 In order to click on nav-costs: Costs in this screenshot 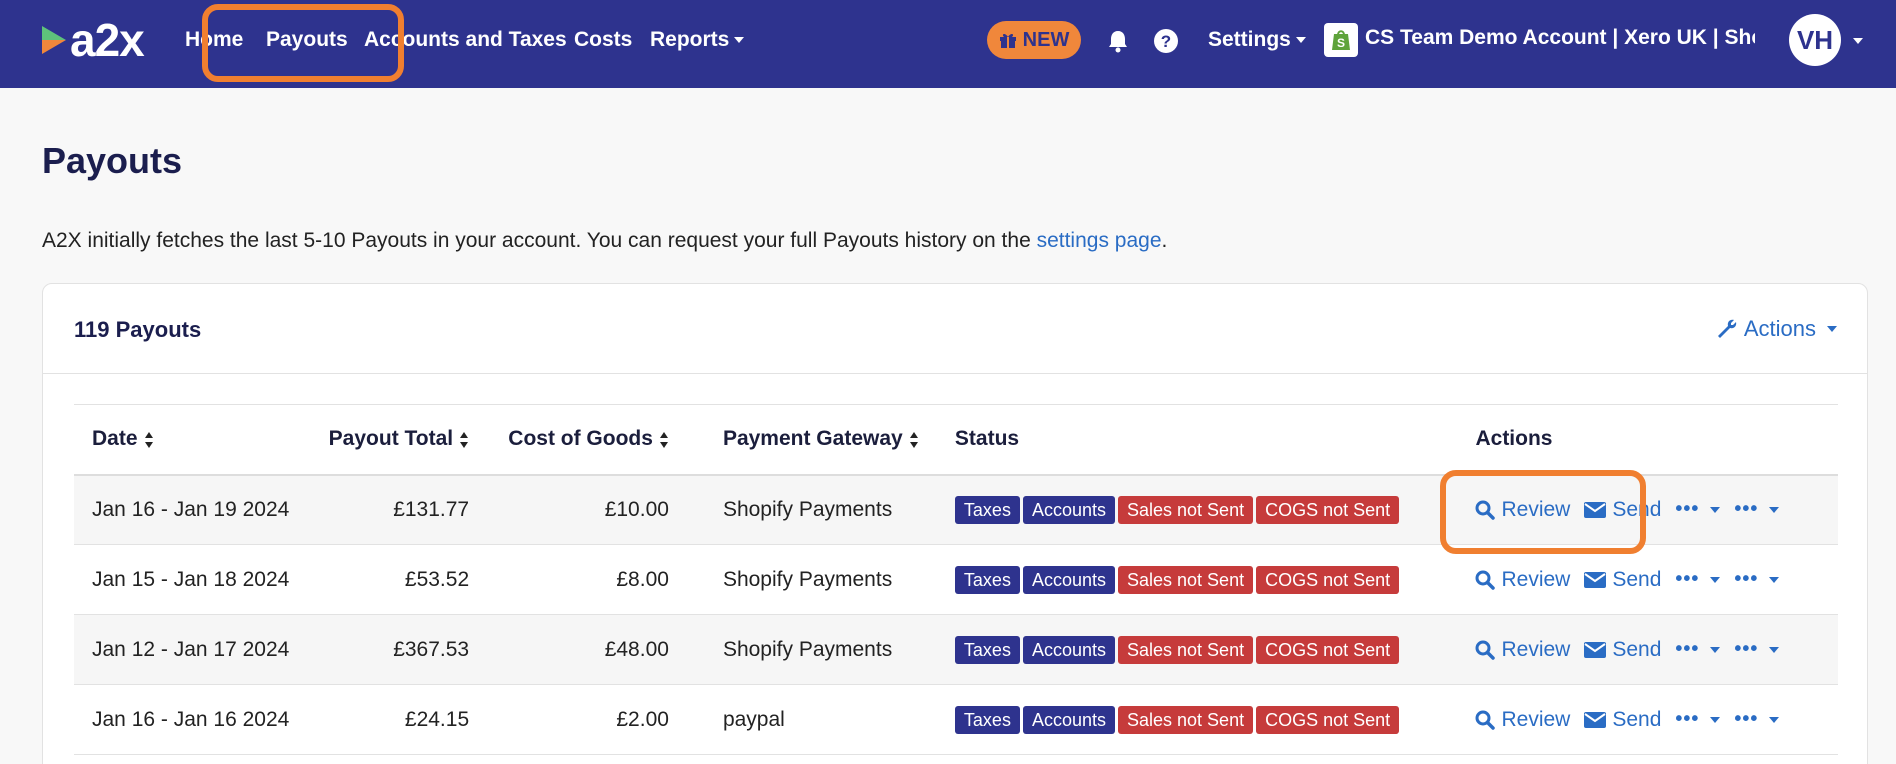, I will do `click(603, 40)`.